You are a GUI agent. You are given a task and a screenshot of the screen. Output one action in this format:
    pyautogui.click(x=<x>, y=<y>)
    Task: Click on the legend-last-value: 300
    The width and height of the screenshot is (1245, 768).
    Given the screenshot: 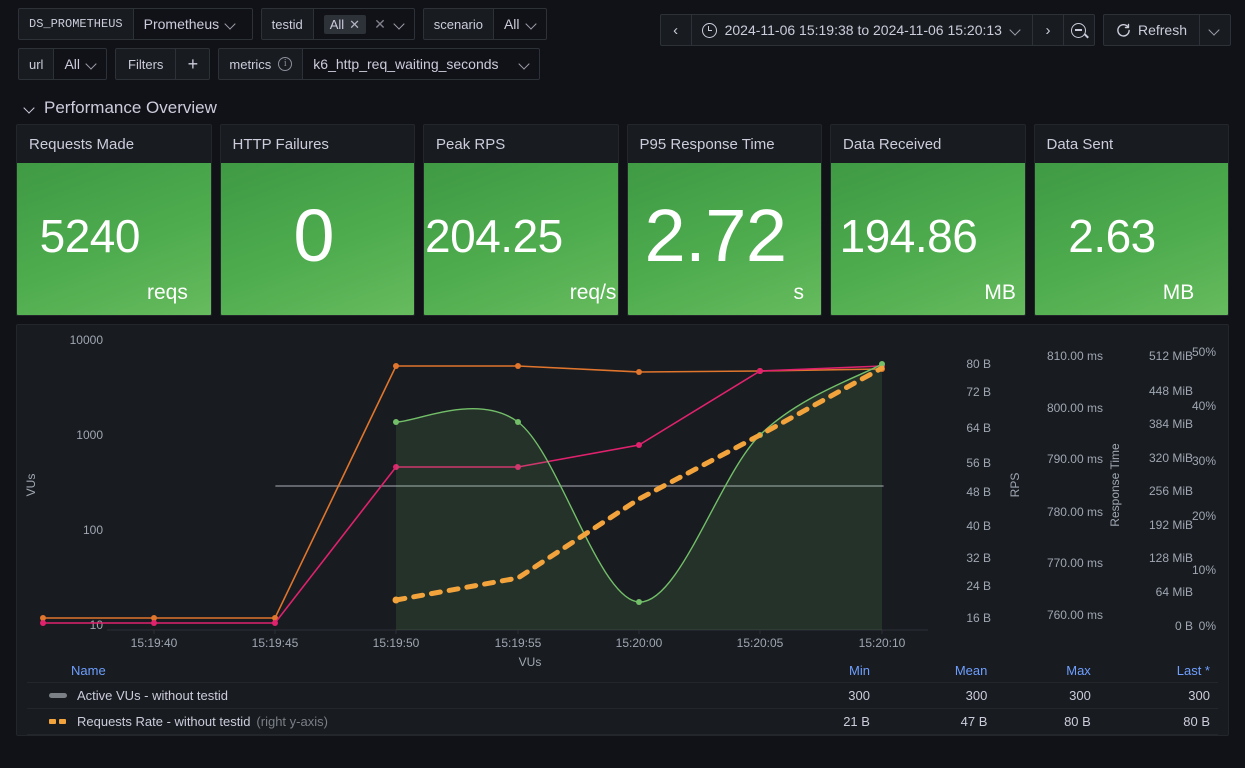 What is the action you would take?
    pyautogui.click(x=1158, y=695)
    